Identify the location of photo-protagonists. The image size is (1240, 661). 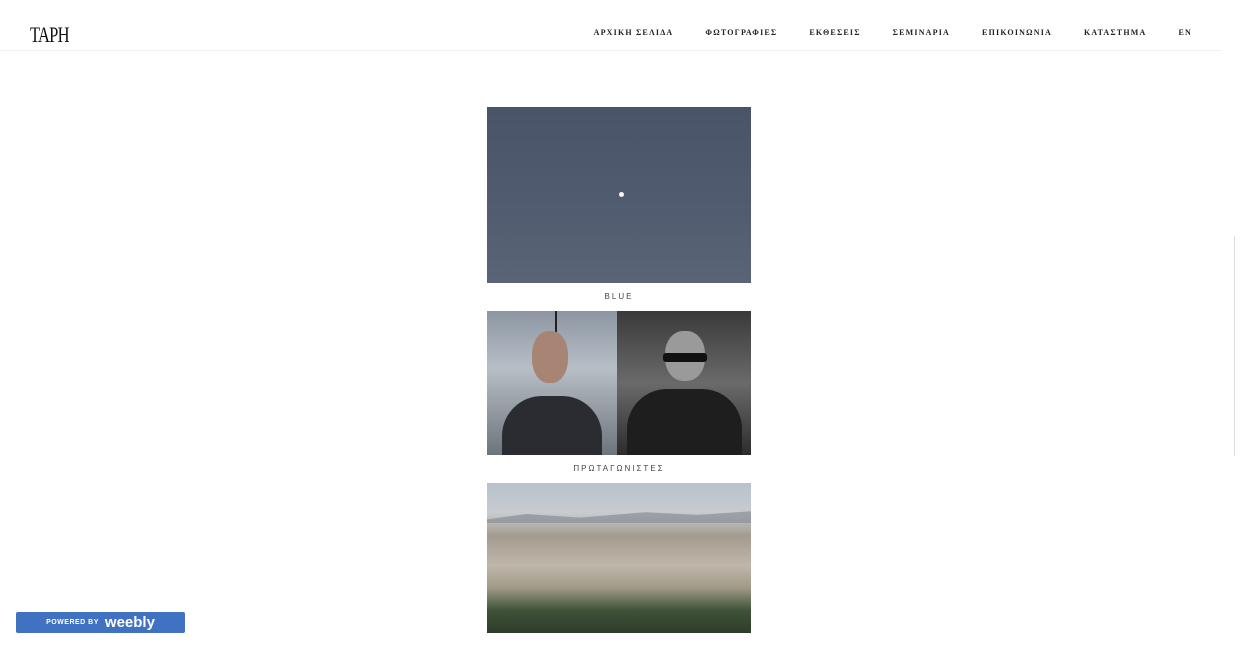
(619, 383).